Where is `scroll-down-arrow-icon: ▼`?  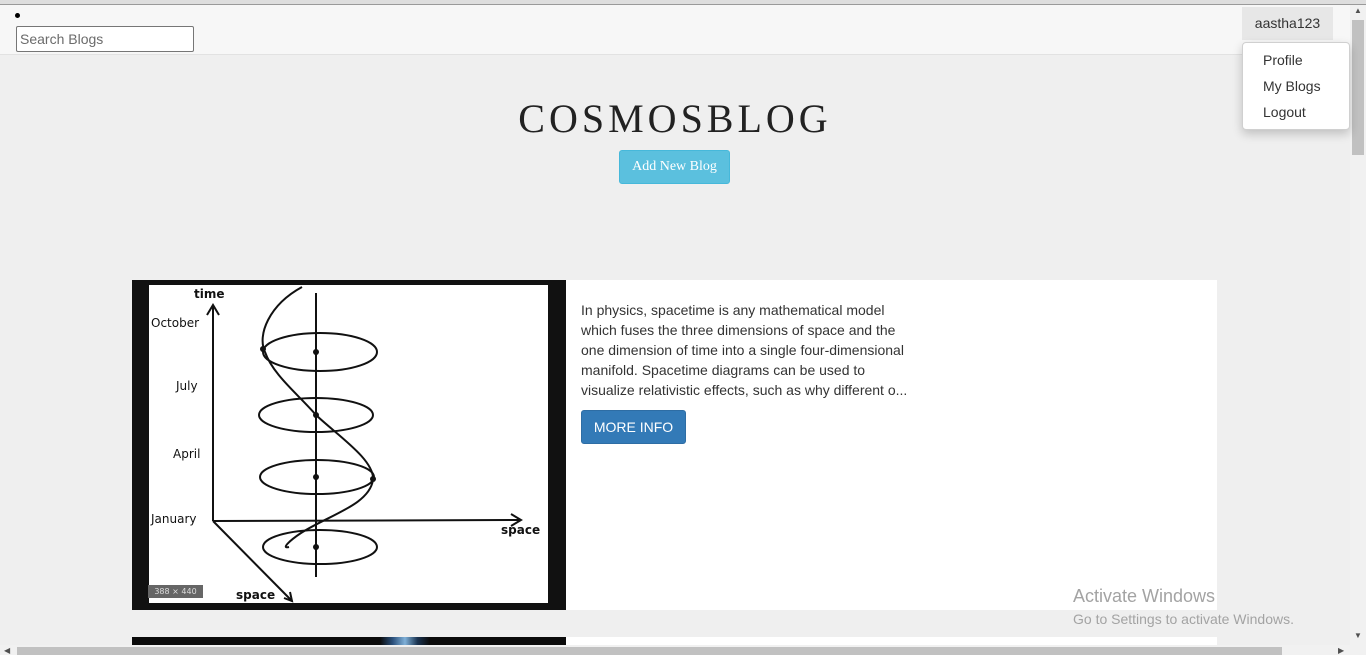 scroll-down-arrow-icon: ▼ is located at coordinates (1358, 636).